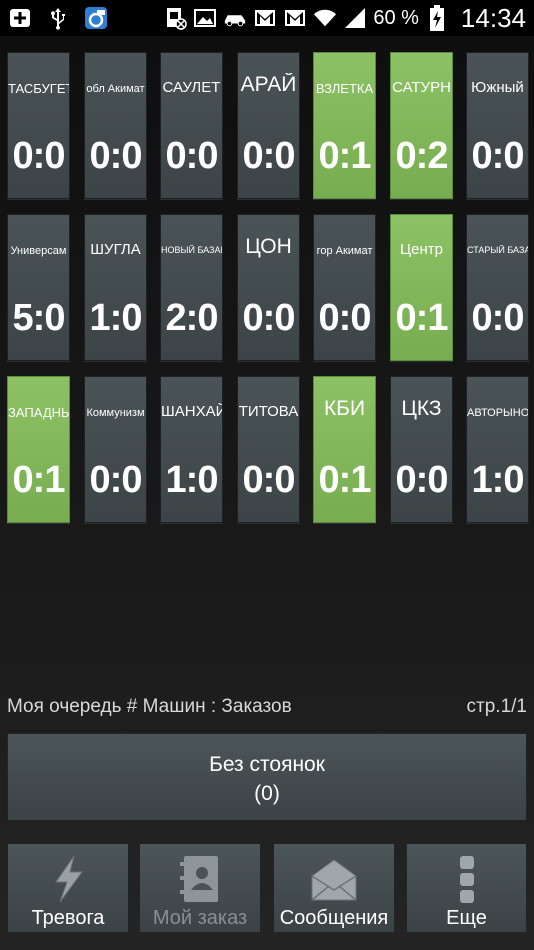 The height and width of the screenshot is (950, 534). I want to click on stand-tile: САУЛЕТ 0:0, so click(191, 125).